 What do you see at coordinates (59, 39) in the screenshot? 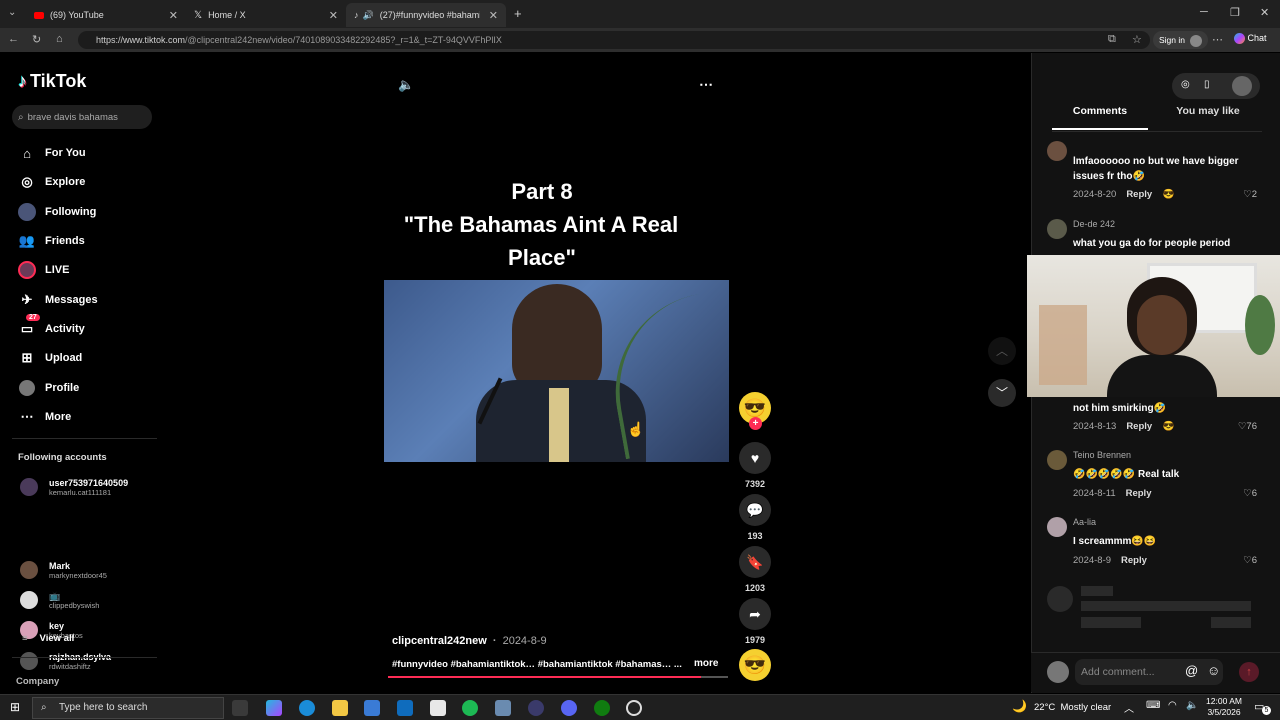
I see `home-browser-icon: ⌂` at bounding box center [59, 39].